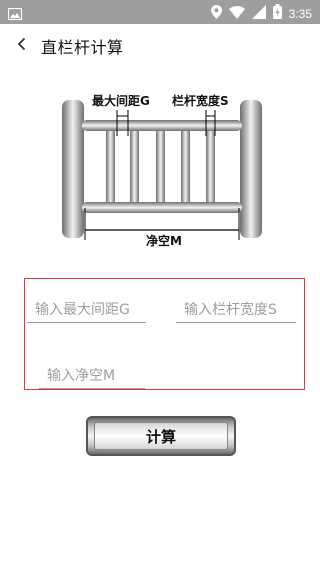 This screenshot has width=320, height=568. Describe the element at coordinates (160, 46) in the screenshot. I see `app-bar: 直栏杆计算` at that location.